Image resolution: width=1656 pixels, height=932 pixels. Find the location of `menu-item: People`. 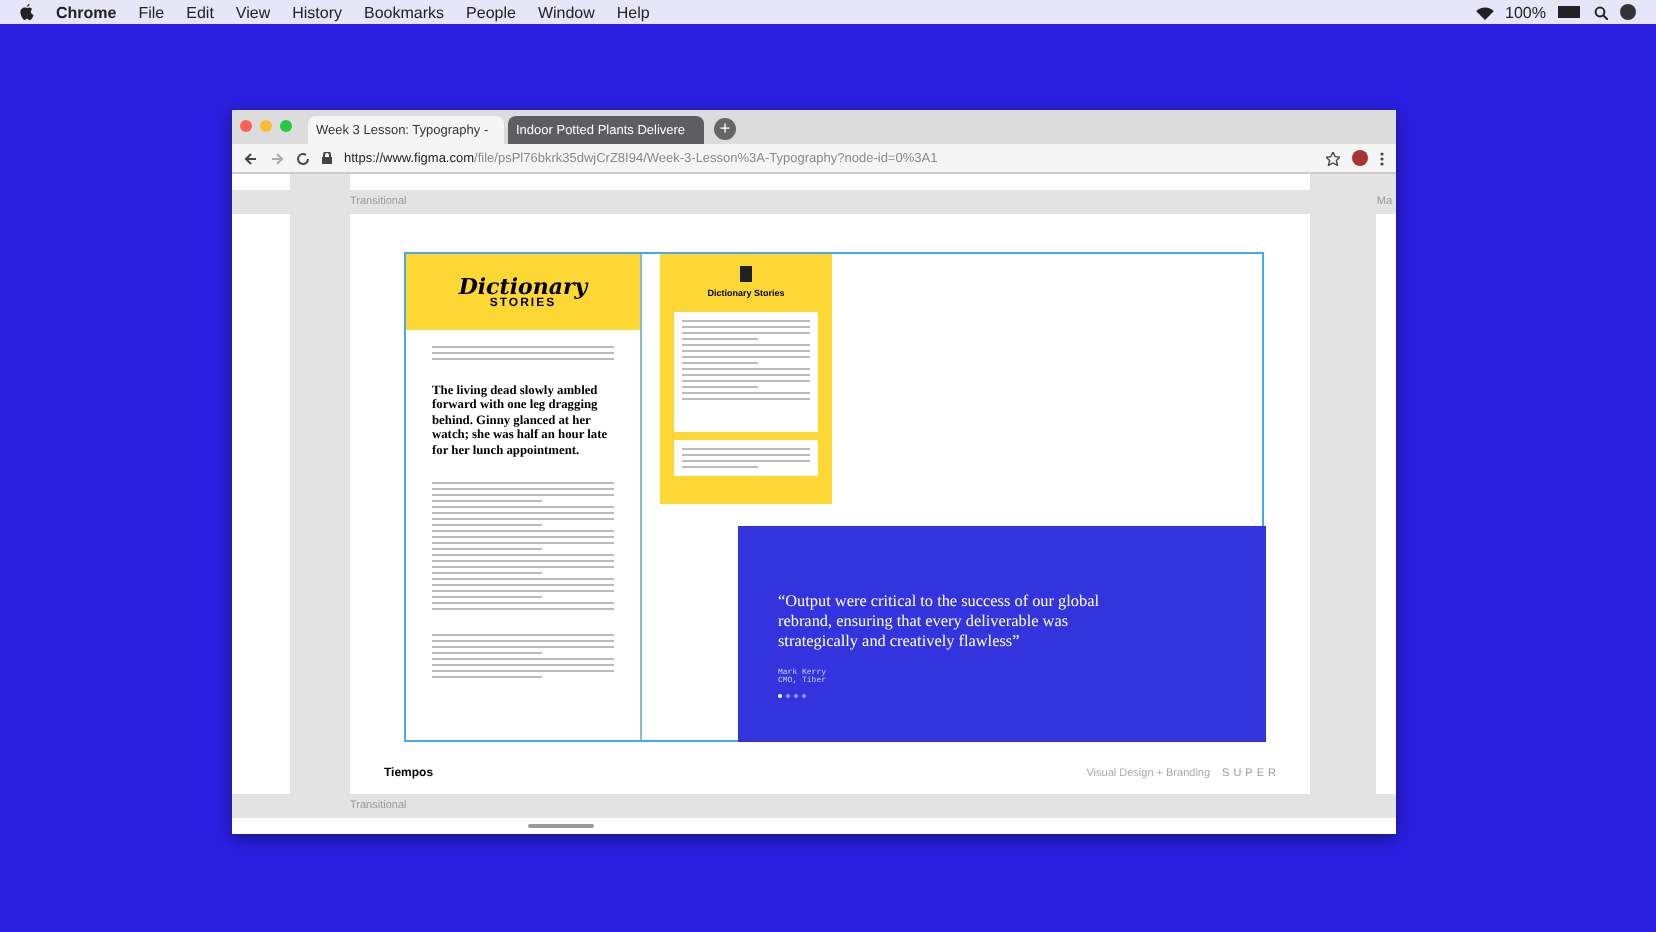

menu-item: People is located at coordinates (491, 12).